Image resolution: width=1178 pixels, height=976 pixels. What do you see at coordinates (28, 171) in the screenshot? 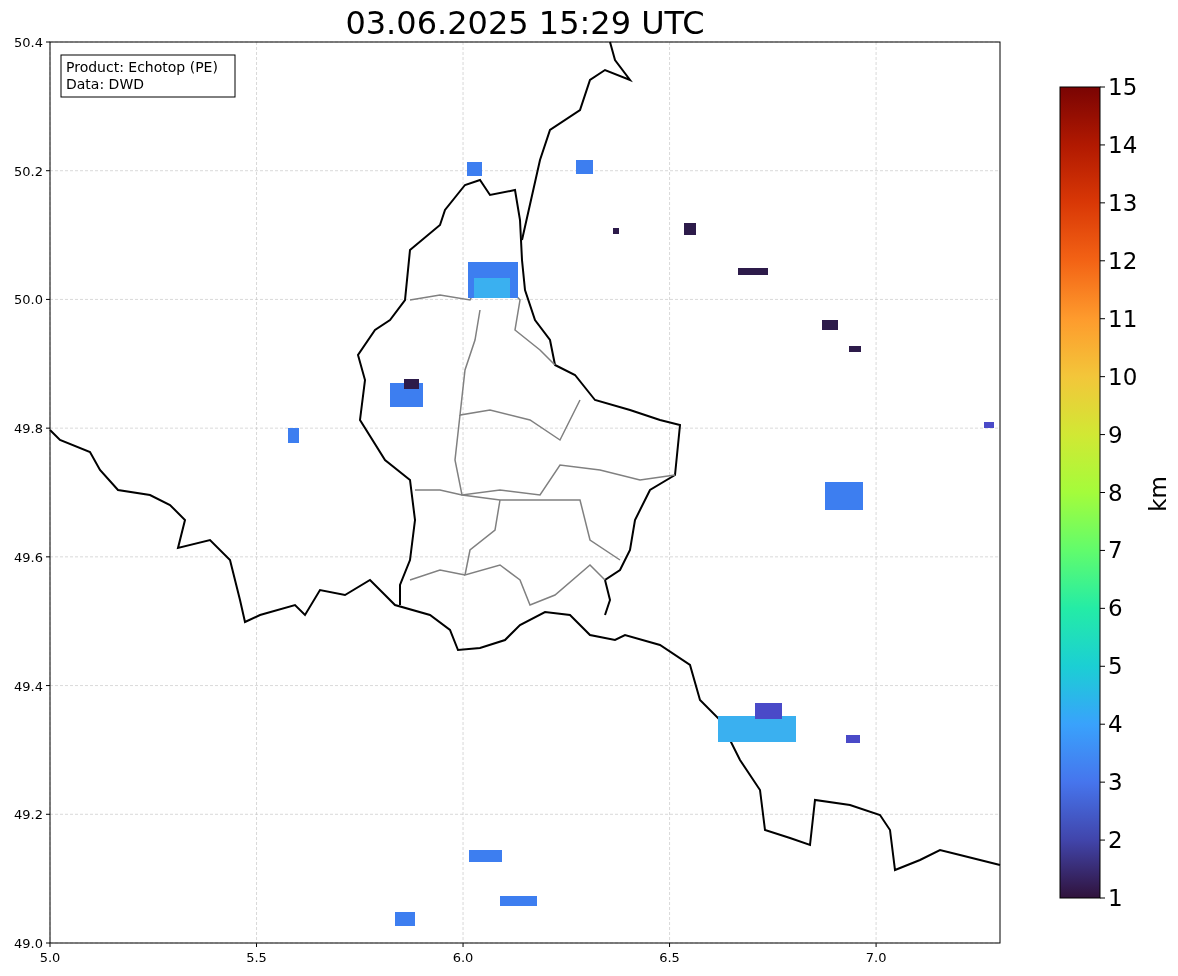
I see `axis-tick-label: 50.2` at bounding box center [28, 171].